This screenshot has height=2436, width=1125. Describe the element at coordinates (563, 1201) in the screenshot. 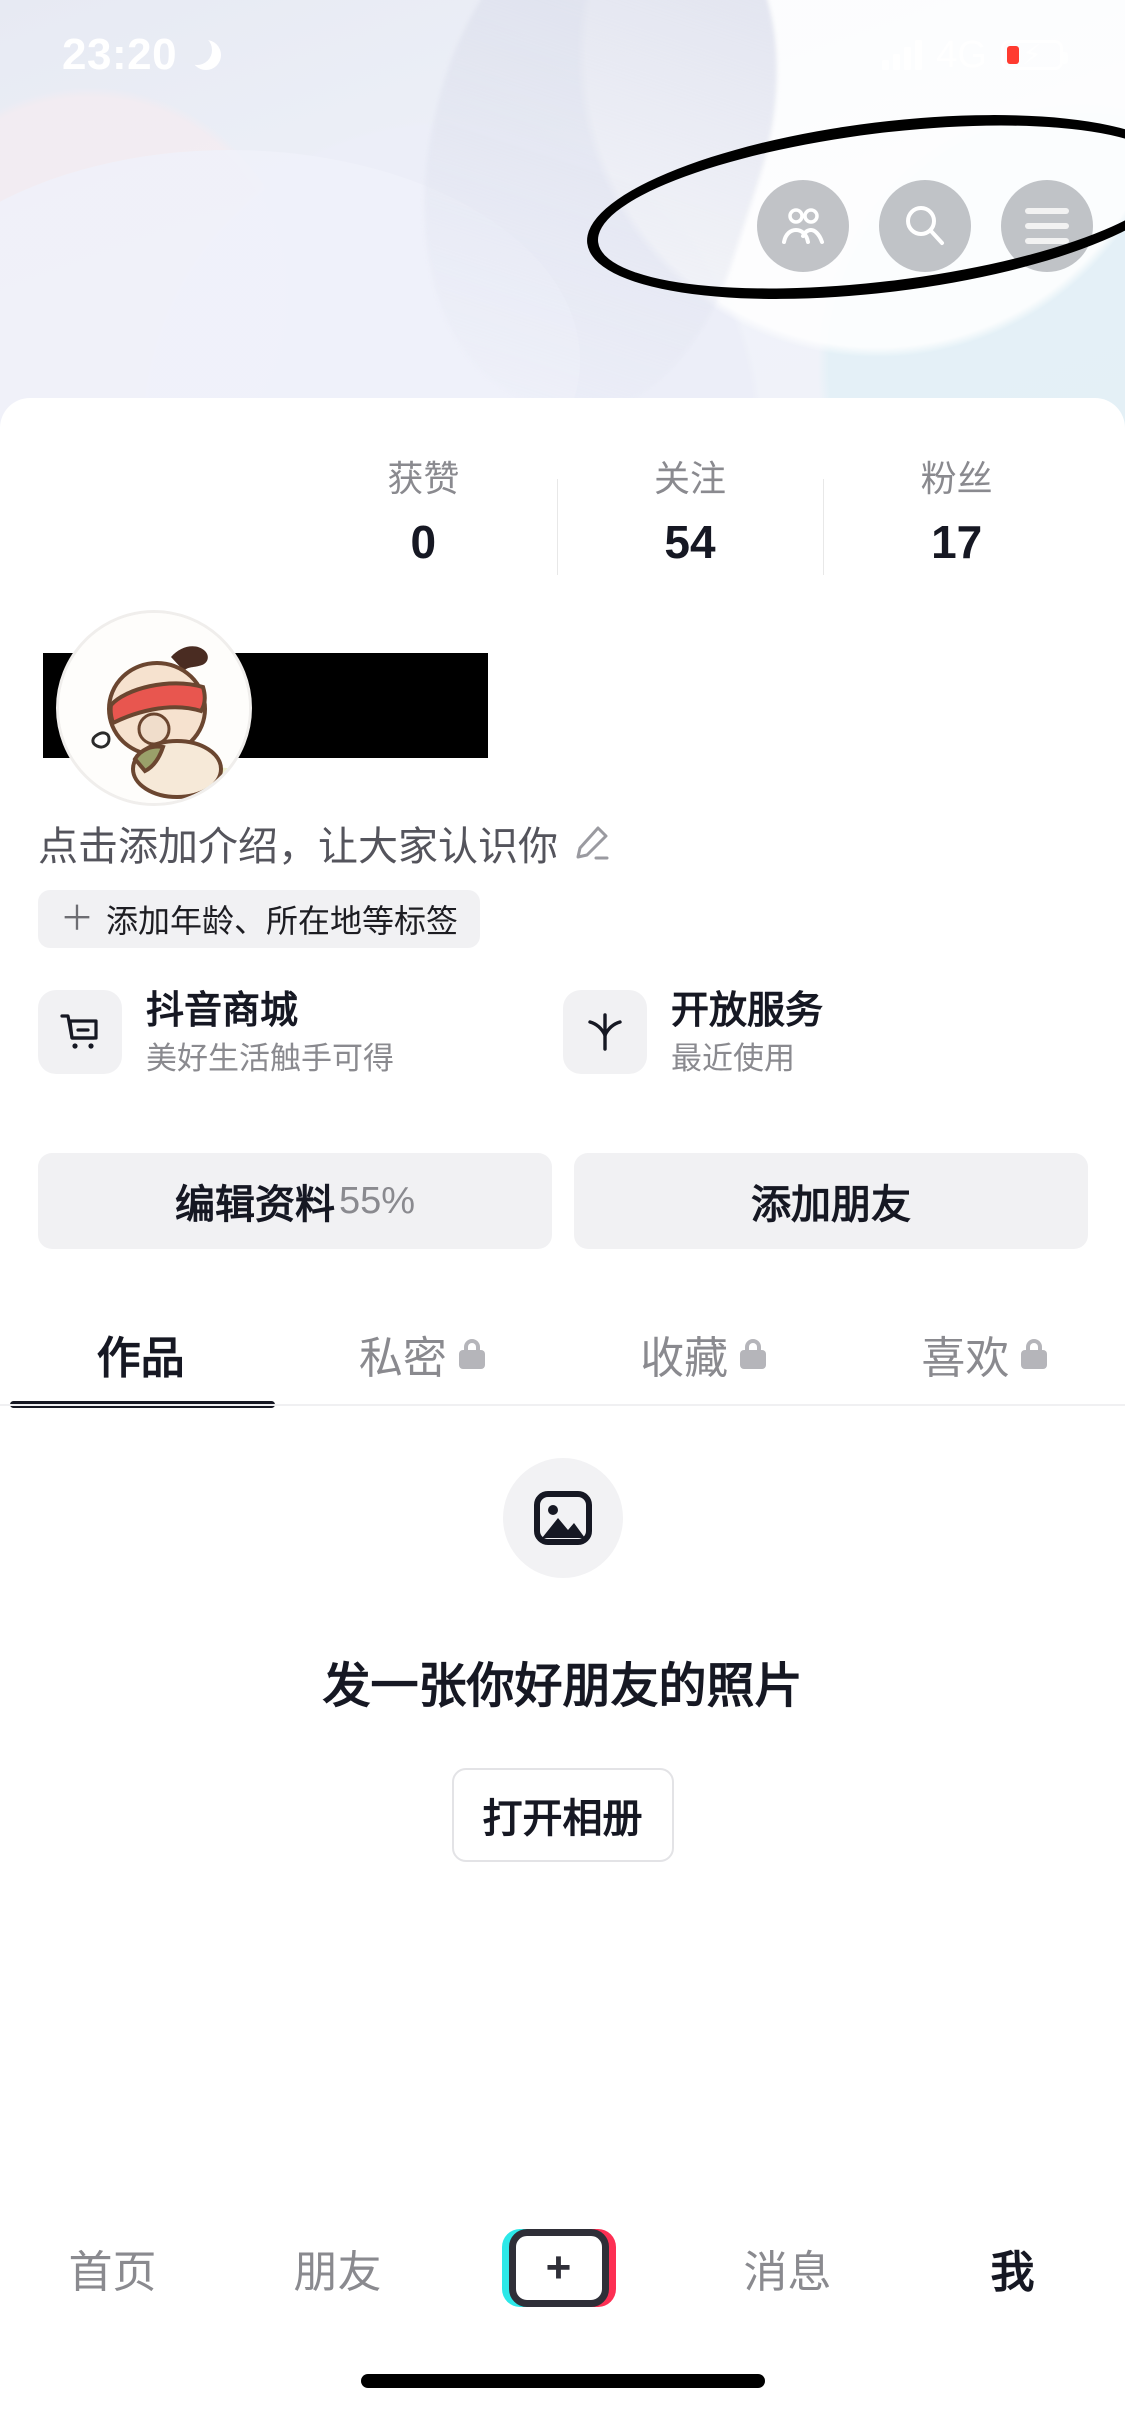

I see `profile-action-buttons: 编辑资料 55% 添加朋友` at that location.